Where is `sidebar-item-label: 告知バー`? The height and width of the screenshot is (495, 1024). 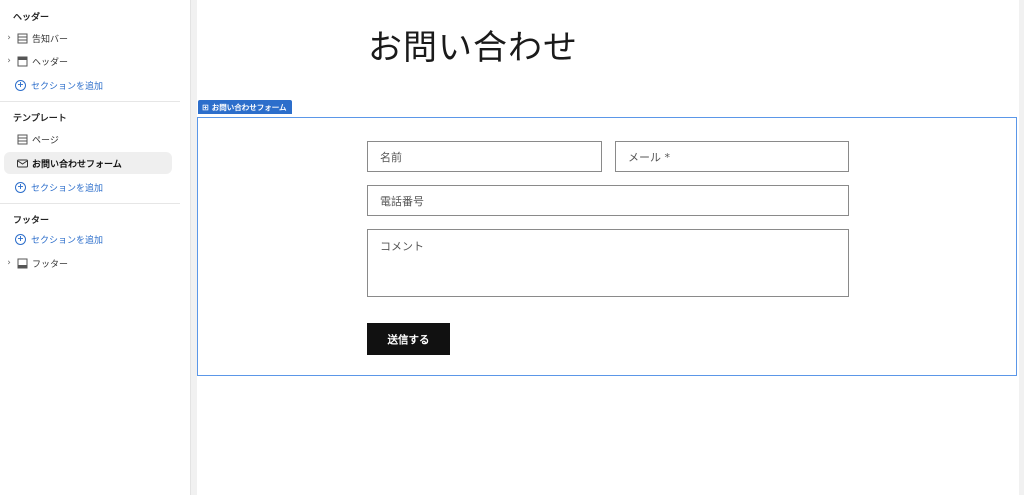
sidebar-item-label: 告知バー is located at coordinates (50, 39).